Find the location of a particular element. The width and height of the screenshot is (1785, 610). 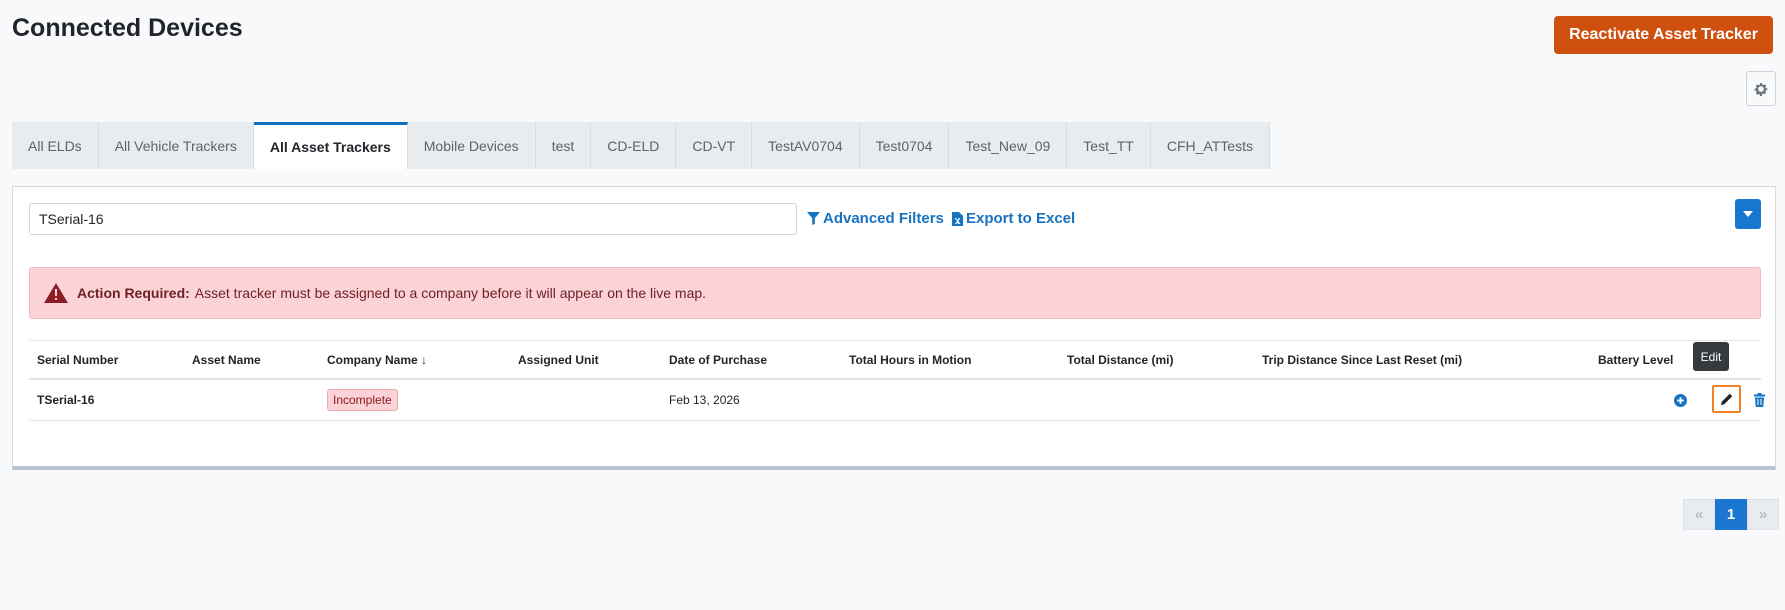

sort-arrow-icon: ↓ is located at coordinates (424, 360).